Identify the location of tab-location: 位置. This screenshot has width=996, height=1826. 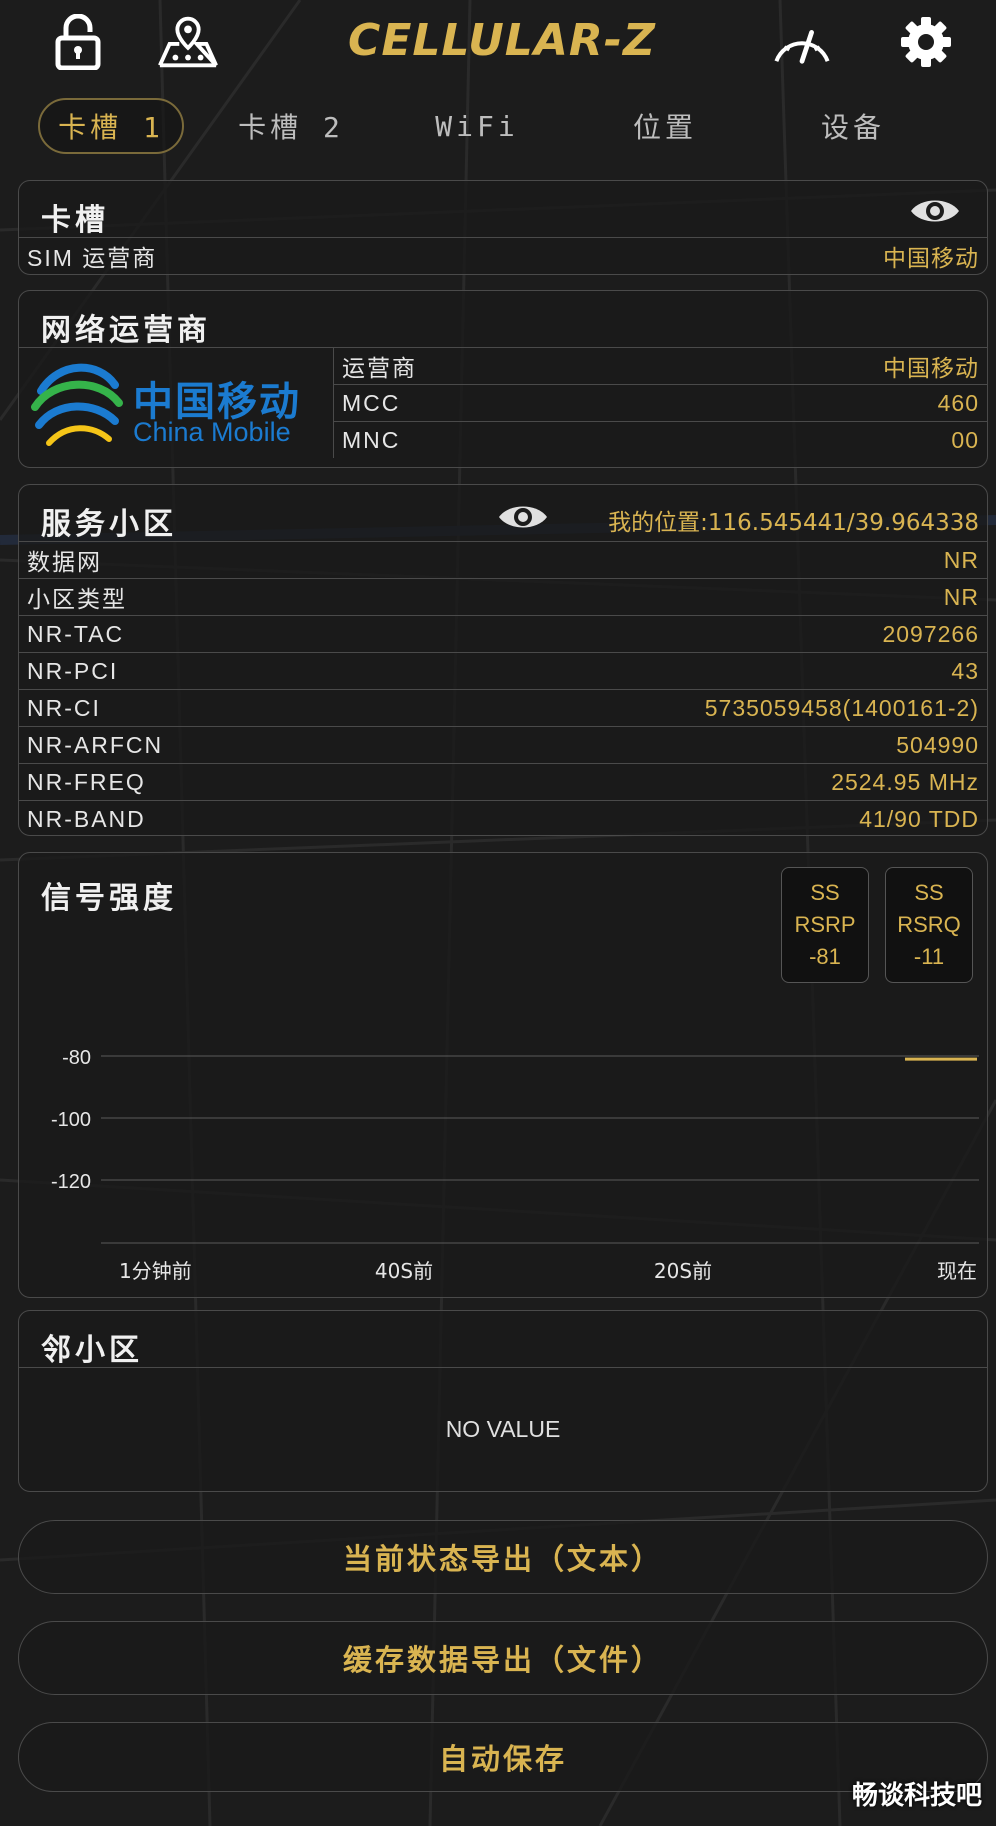
(665, 126).